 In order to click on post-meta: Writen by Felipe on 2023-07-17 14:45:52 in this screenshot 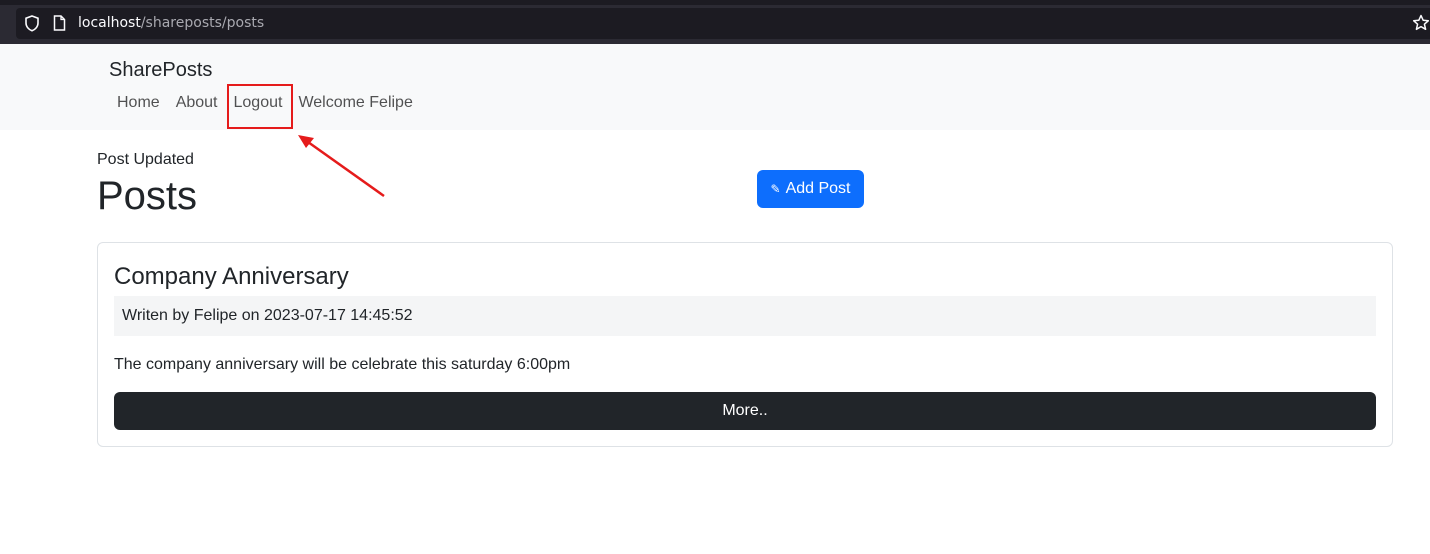, I will do `click(745, 316)`.